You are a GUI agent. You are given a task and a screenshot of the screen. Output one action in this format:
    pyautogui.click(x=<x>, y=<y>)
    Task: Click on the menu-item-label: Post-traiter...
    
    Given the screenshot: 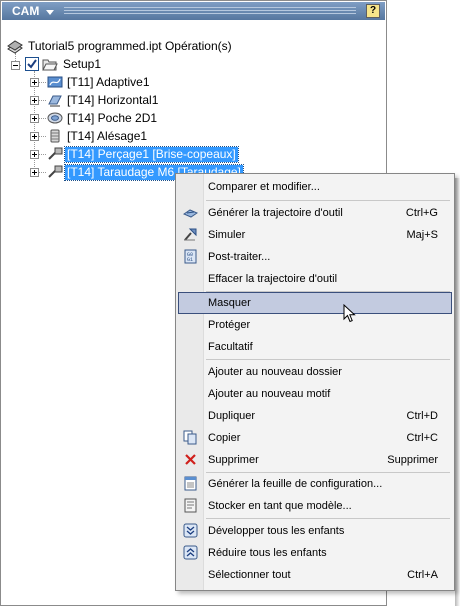 What is the action you would take?
    pyautogui.click(x=239, y=257)
    